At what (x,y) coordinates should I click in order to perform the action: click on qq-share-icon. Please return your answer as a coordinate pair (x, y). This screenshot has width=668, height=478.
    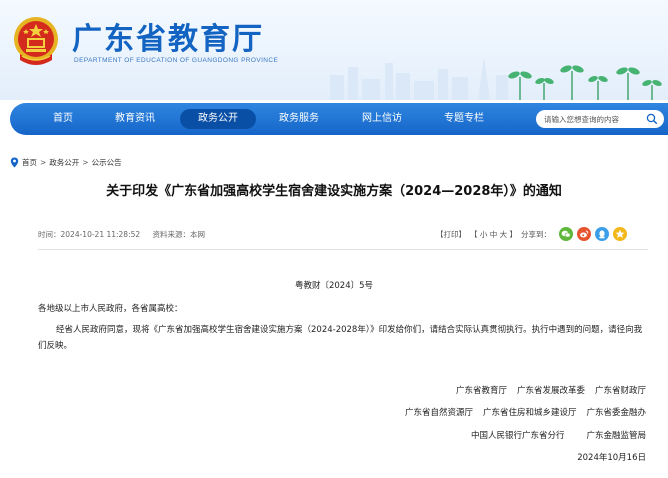
    Looking at the image, I should click on (602, 234).